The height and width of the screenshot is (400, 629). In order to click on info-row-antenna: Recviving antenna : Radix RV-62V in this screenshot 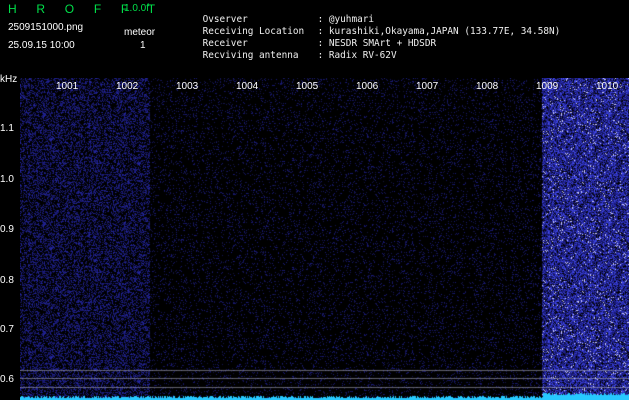, I will do `click(288, 55)`.